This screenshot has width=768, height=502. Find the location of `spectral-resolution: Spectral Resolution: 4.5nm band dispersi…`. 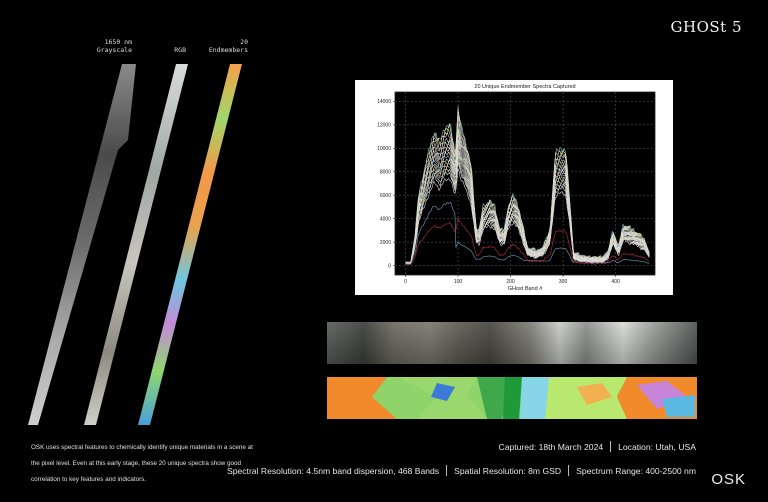

spectral-resolution: Spectral Resolution: 4.5nm band dispersi… is located at coordinates (333, 471).